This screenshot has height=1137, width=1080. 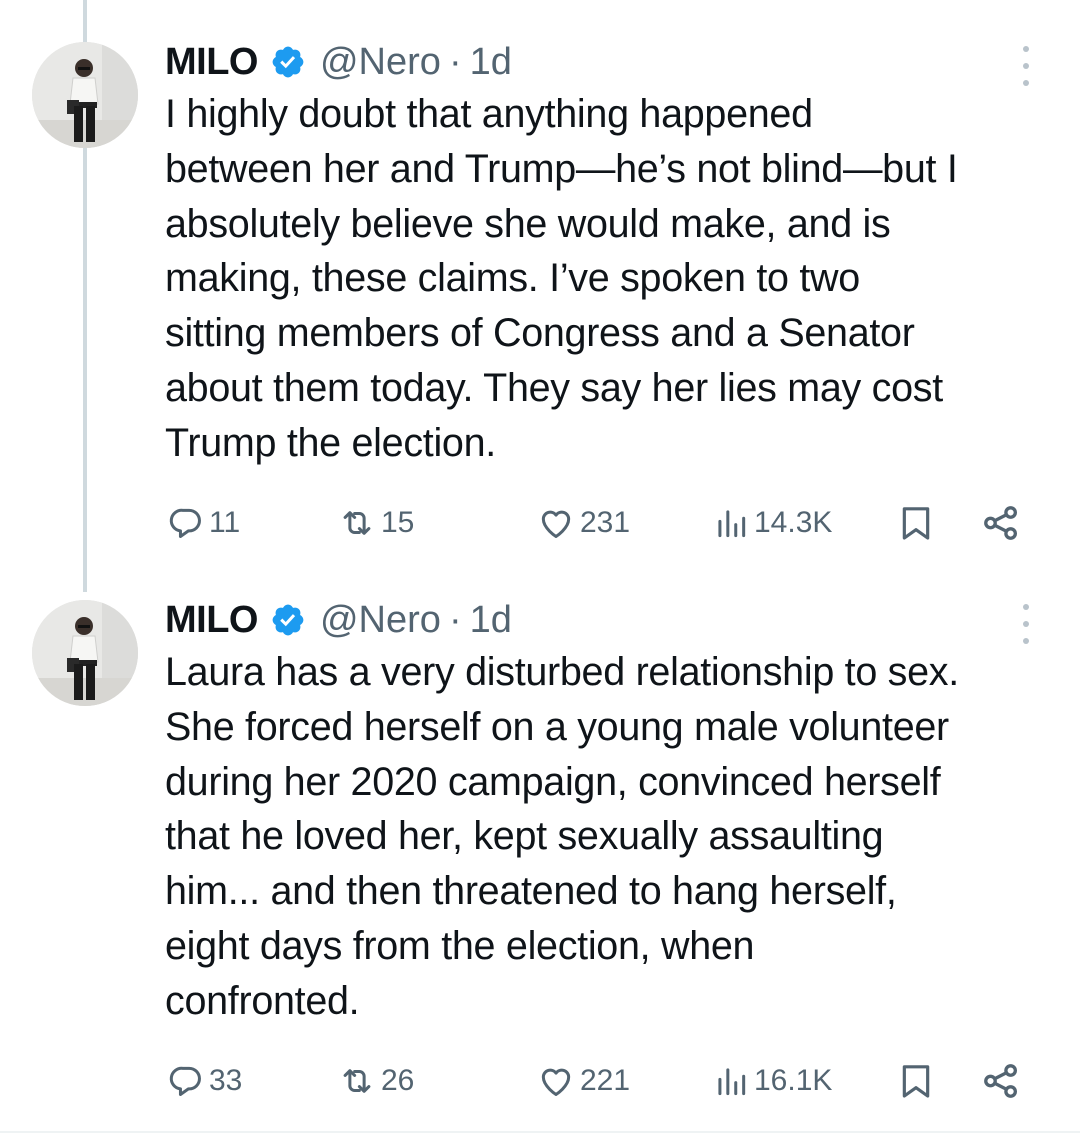 I want to click on reply-count: 11, so click(x=225, y=522).